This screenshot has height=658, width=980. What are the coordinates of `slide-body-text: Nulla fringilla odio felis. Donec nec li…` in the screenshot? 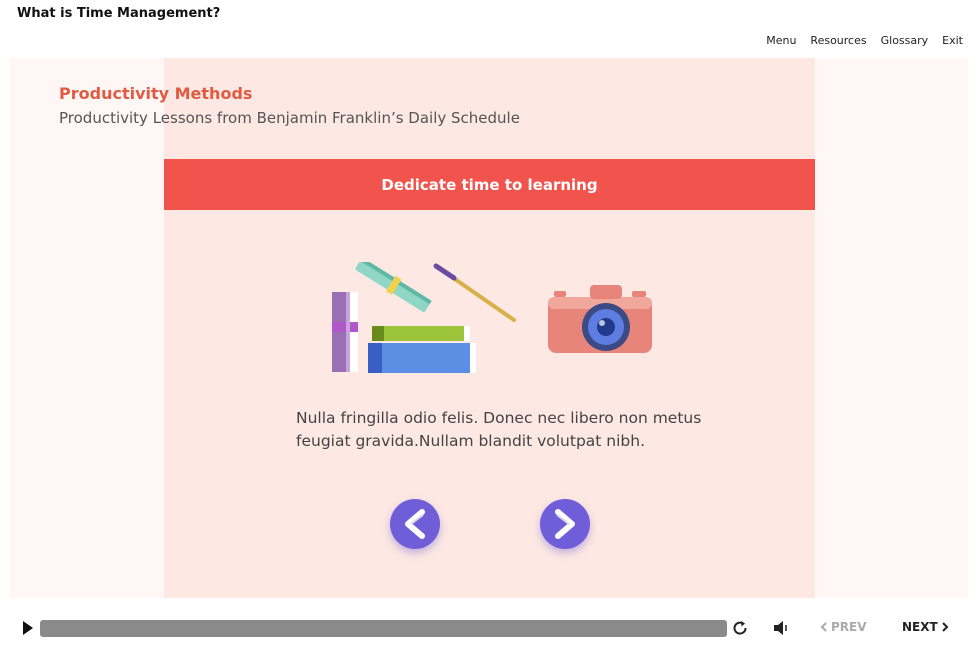 It's located at (499, 429).